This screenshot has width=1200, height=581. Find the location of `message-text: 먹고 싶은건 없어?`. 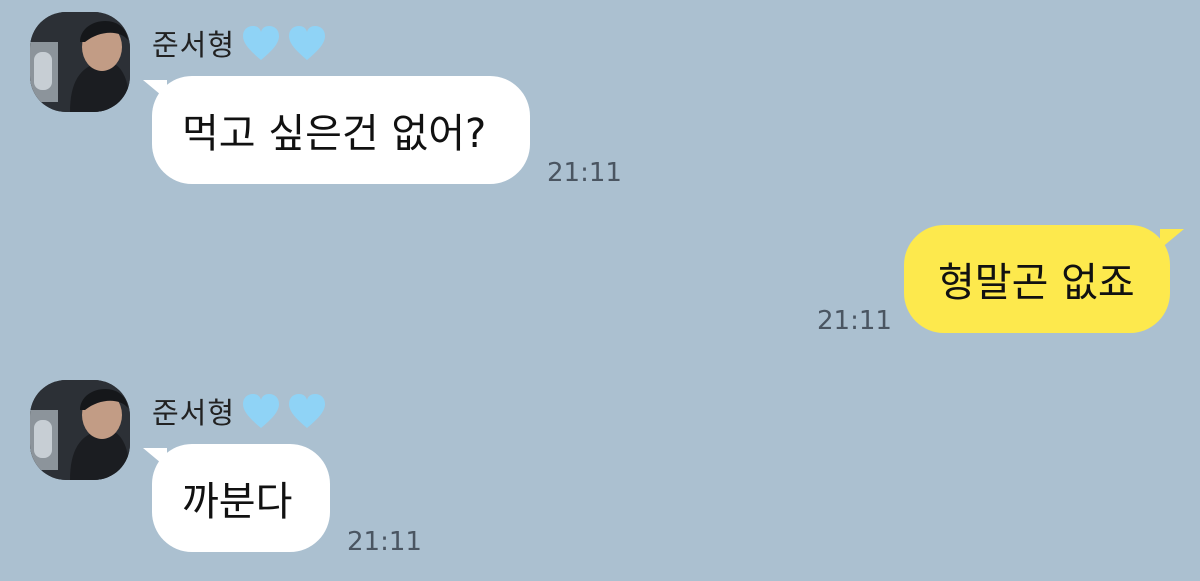

message-text: 먹고 싶은건 없어? is located at coordinates (334, 134).